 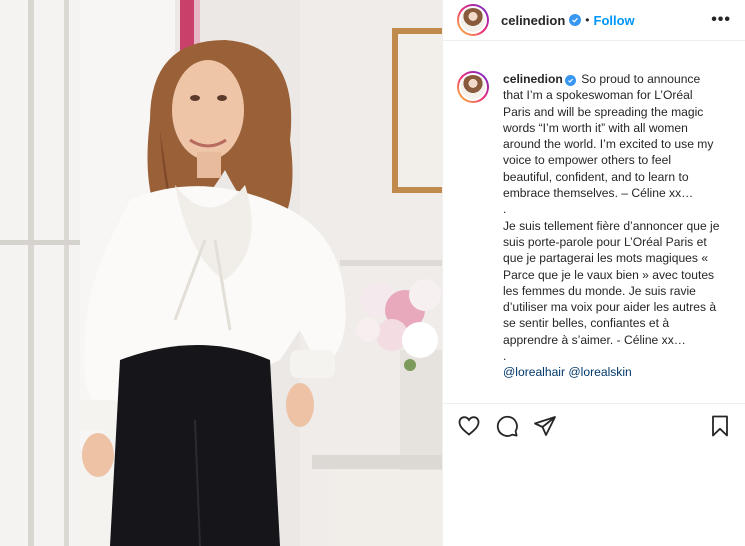 I want to click on tag-link-lorealskin: @lorealskin, so click(x=599, y=372).